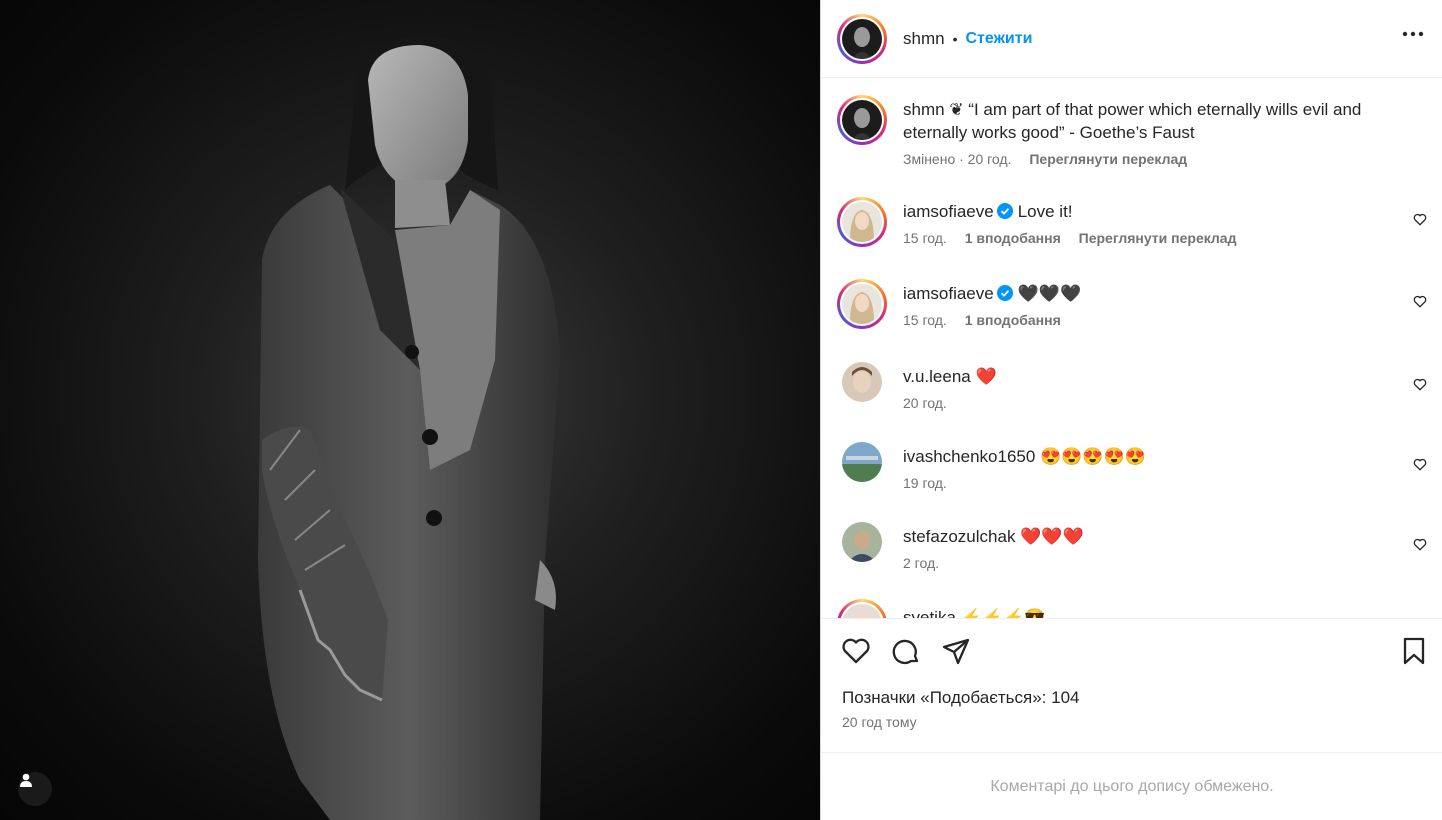 Image resolution: width=1442 pixels, height=820 pixels. What do you see at coordinates (1132, 386) in the screenshot?
I see `comment-row: v.u.leena ❤️ 20 год.` at bounding box center [1132, 386].